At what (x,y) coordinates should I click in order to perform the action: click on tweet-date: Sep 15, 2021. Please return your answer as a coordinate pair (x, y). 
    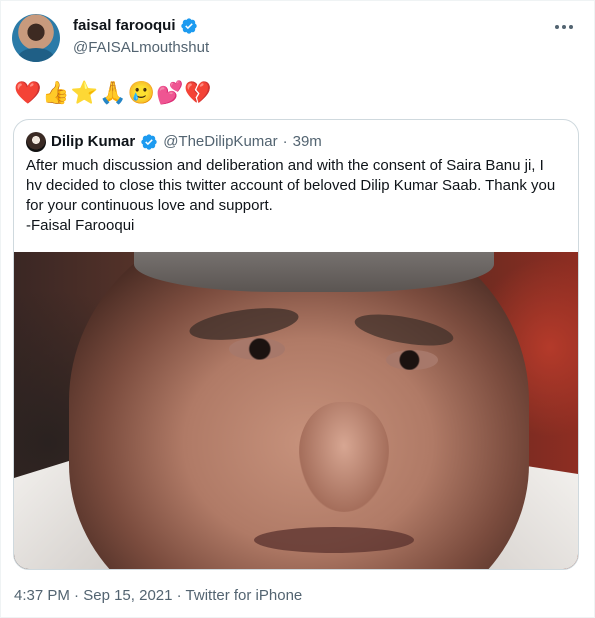
    Looking at the image, I should click on (127, 595).